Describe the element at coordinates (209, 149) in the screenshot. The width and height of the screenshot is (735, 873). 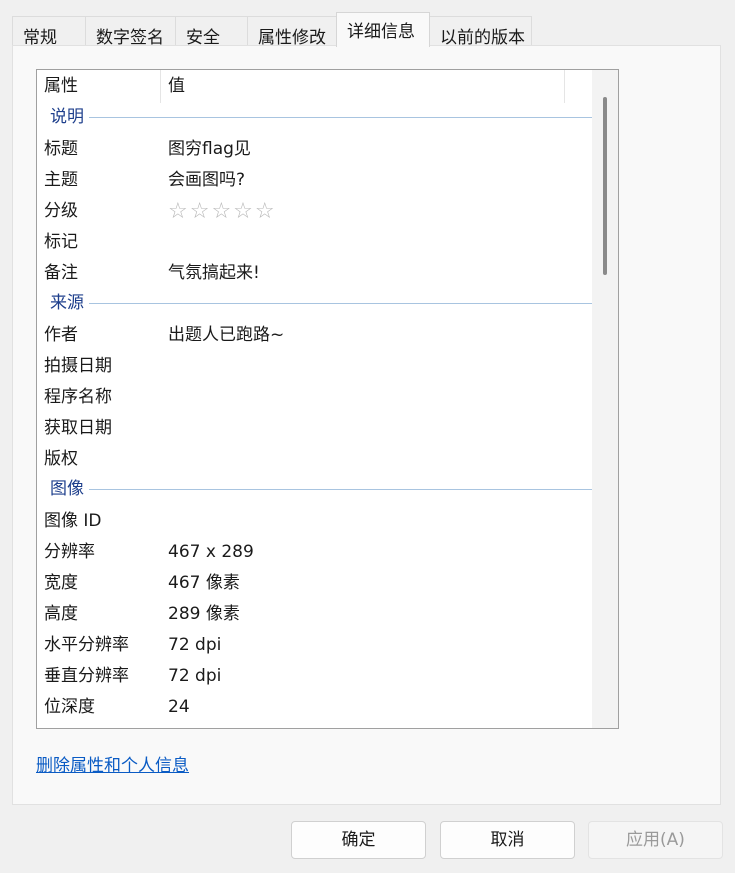
I see `property-value: 图穷flag见` at that location.